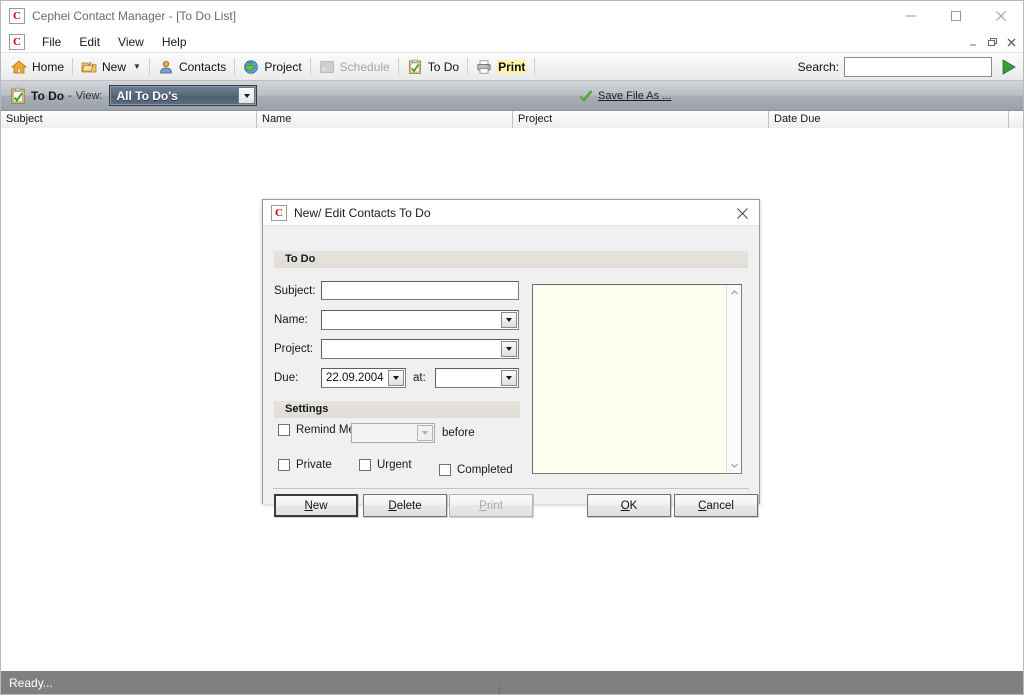  Describe the element at coordinates (484, 66) in the screenshot. I see `printer-icon` at that location.